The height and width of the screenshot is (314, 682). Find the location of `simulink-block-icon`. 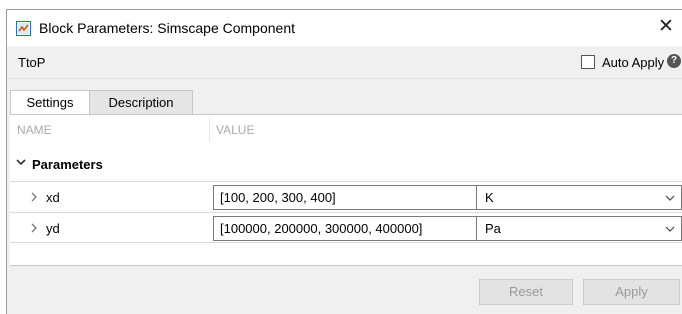

simulink-block-icon is located at coordinates (23, 28).